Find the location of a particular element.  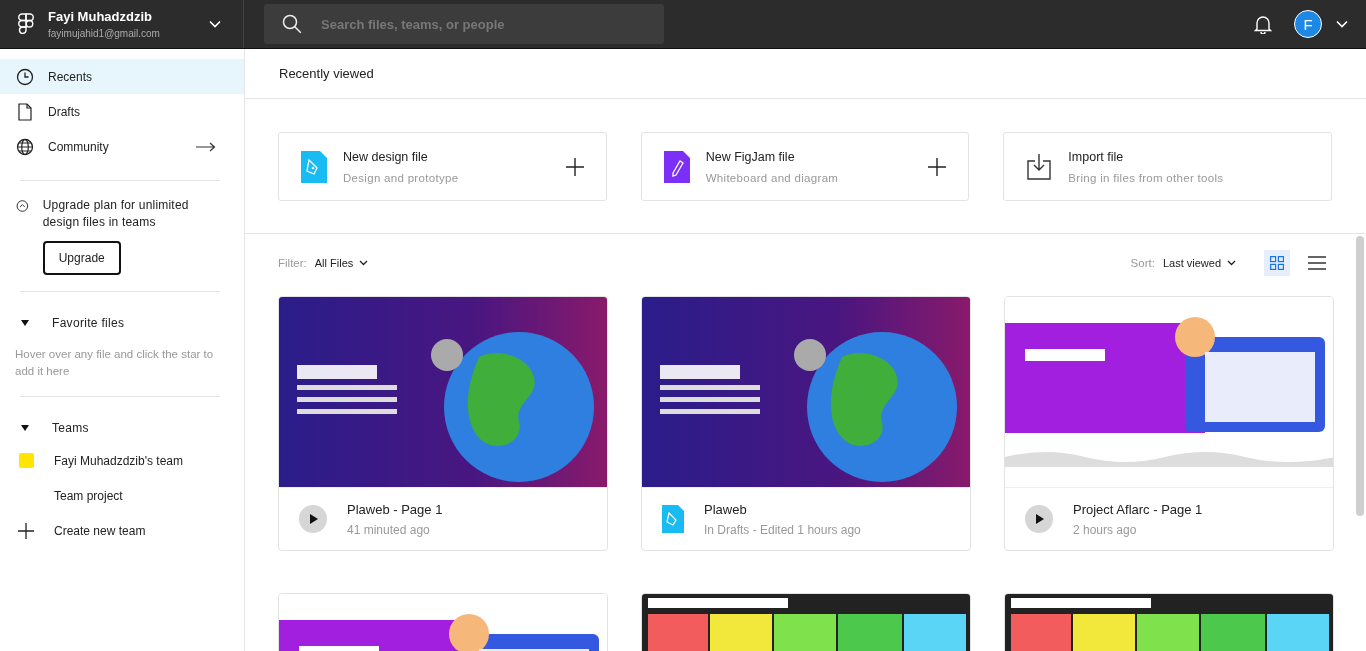

action-title: Import file is located at coordinates (1096, 156).